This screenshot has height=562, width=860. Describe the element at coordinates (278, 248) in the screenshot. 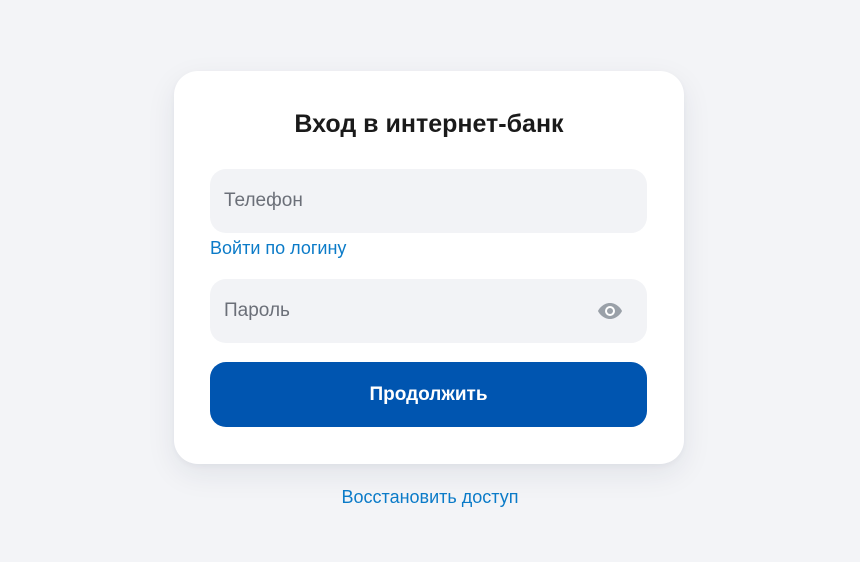

I see `login-by-username-link: Войти по логину` at that location.